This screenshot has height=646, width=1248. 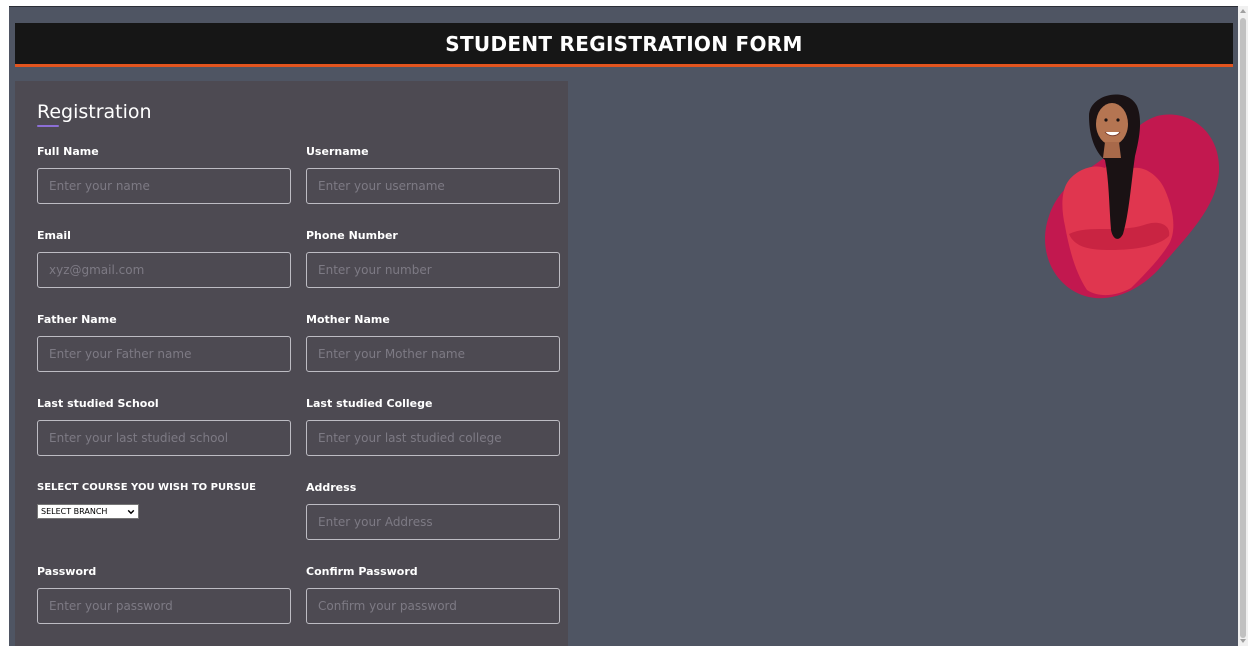 I want to click on father-name-group: Father Name, so click(x=164, y=342).